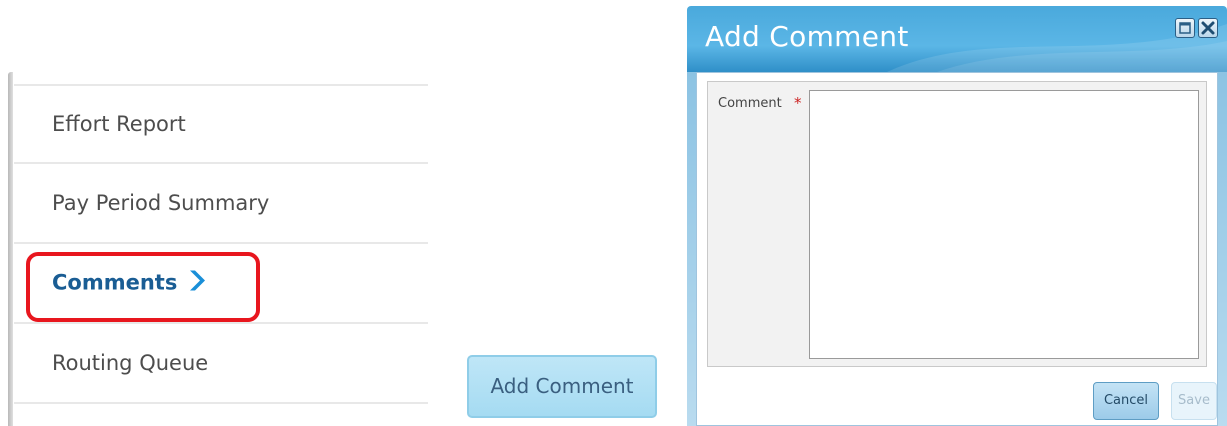  What do you see at coordinates (143, 287) in the screenshot?
I see `highlight-annotation` at bounding box center [143, 287].